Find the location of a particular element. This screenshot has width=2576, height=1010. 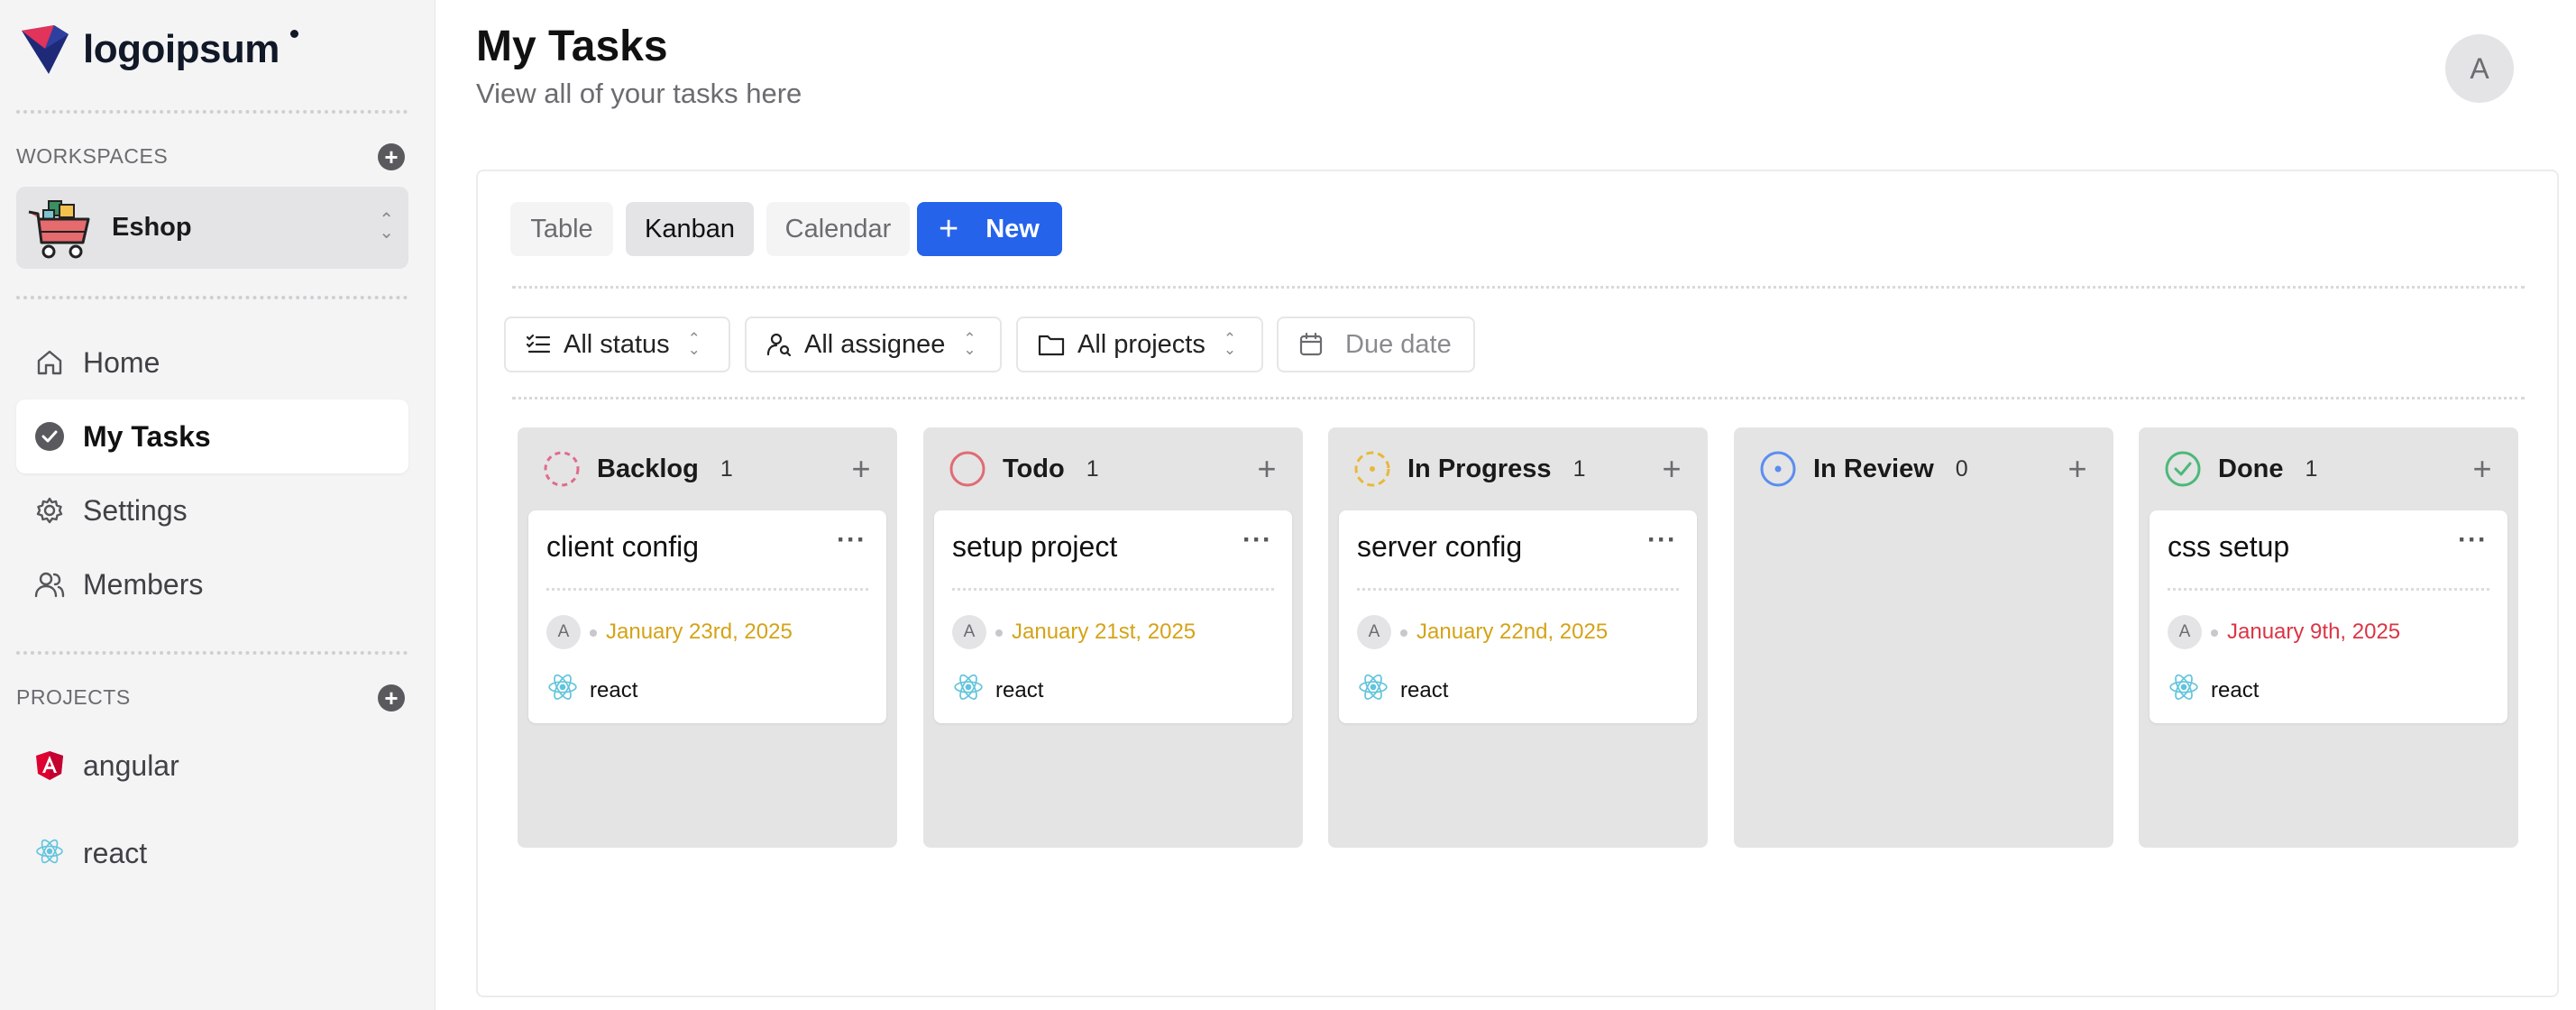

projects-label: PROJECTS is located at coordinates (73, 697).